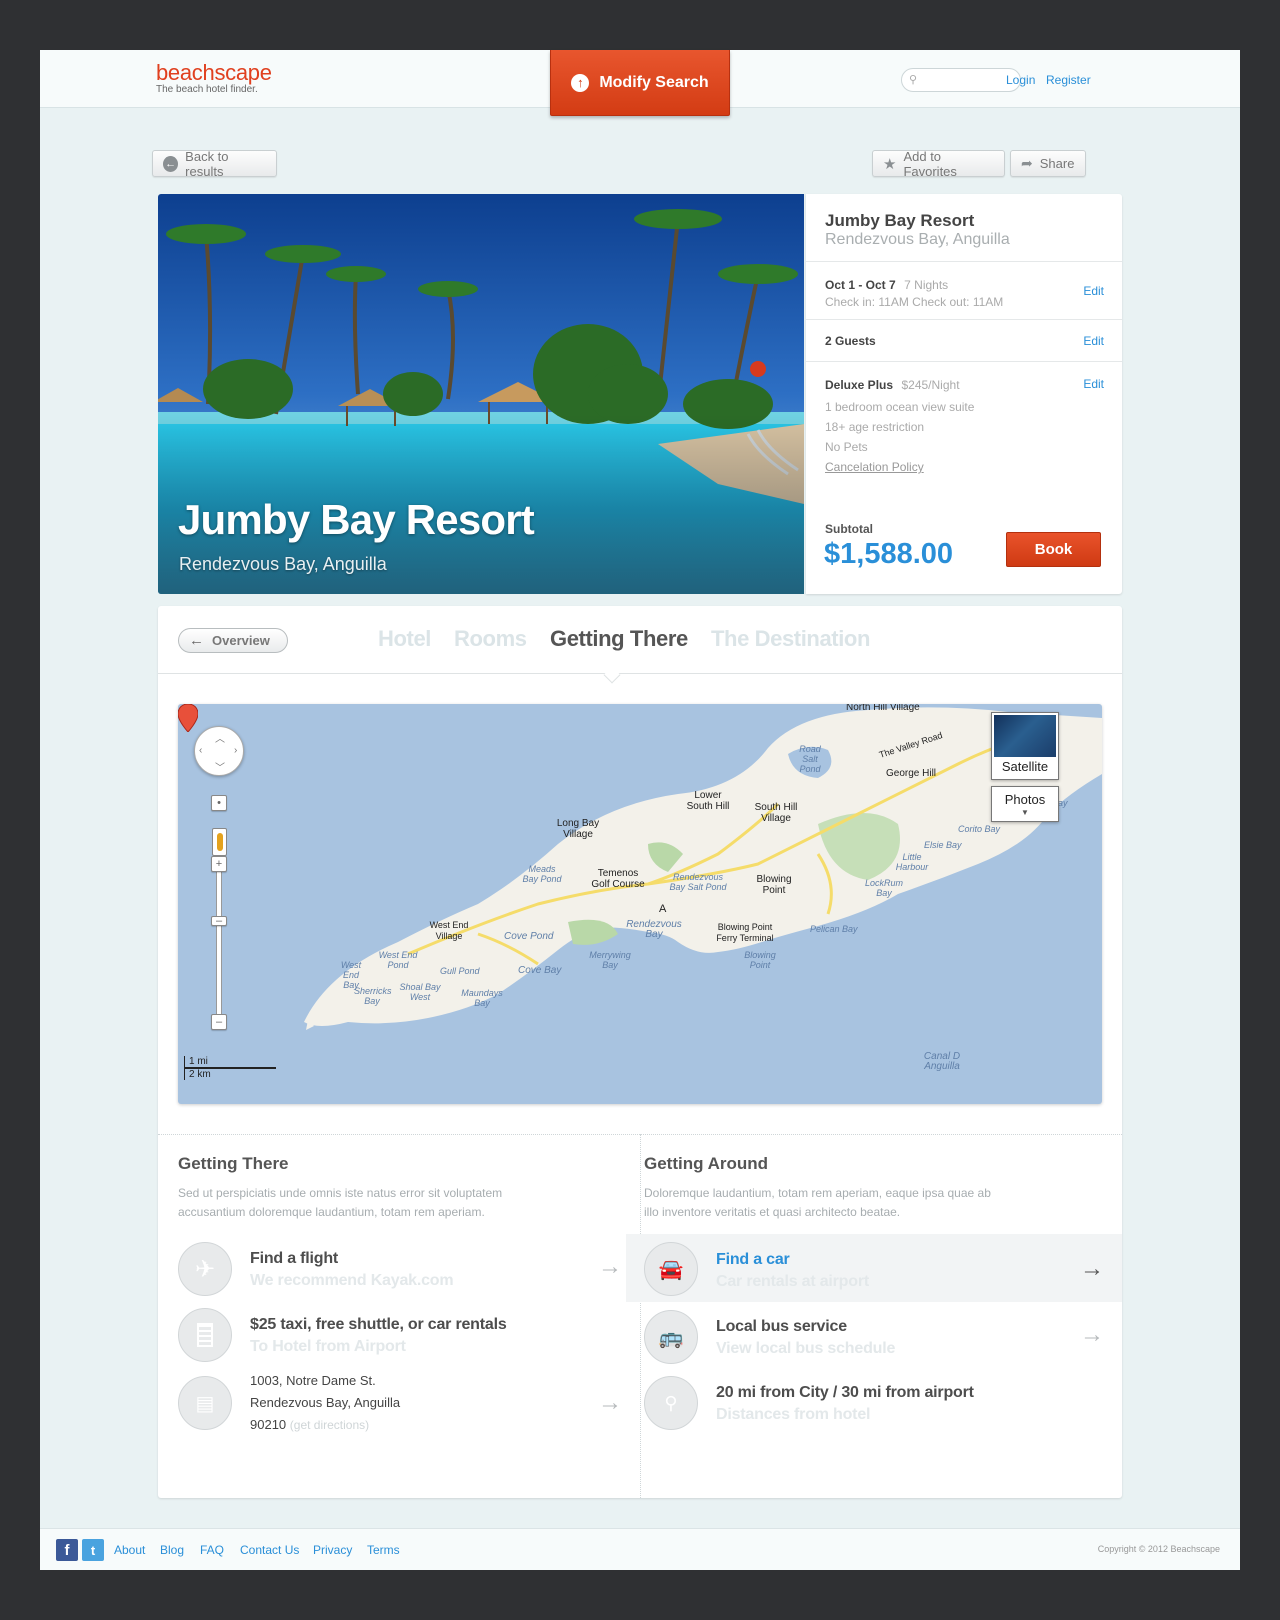  I want to click on tab-the-destination: The Destination, so click(790, 639).